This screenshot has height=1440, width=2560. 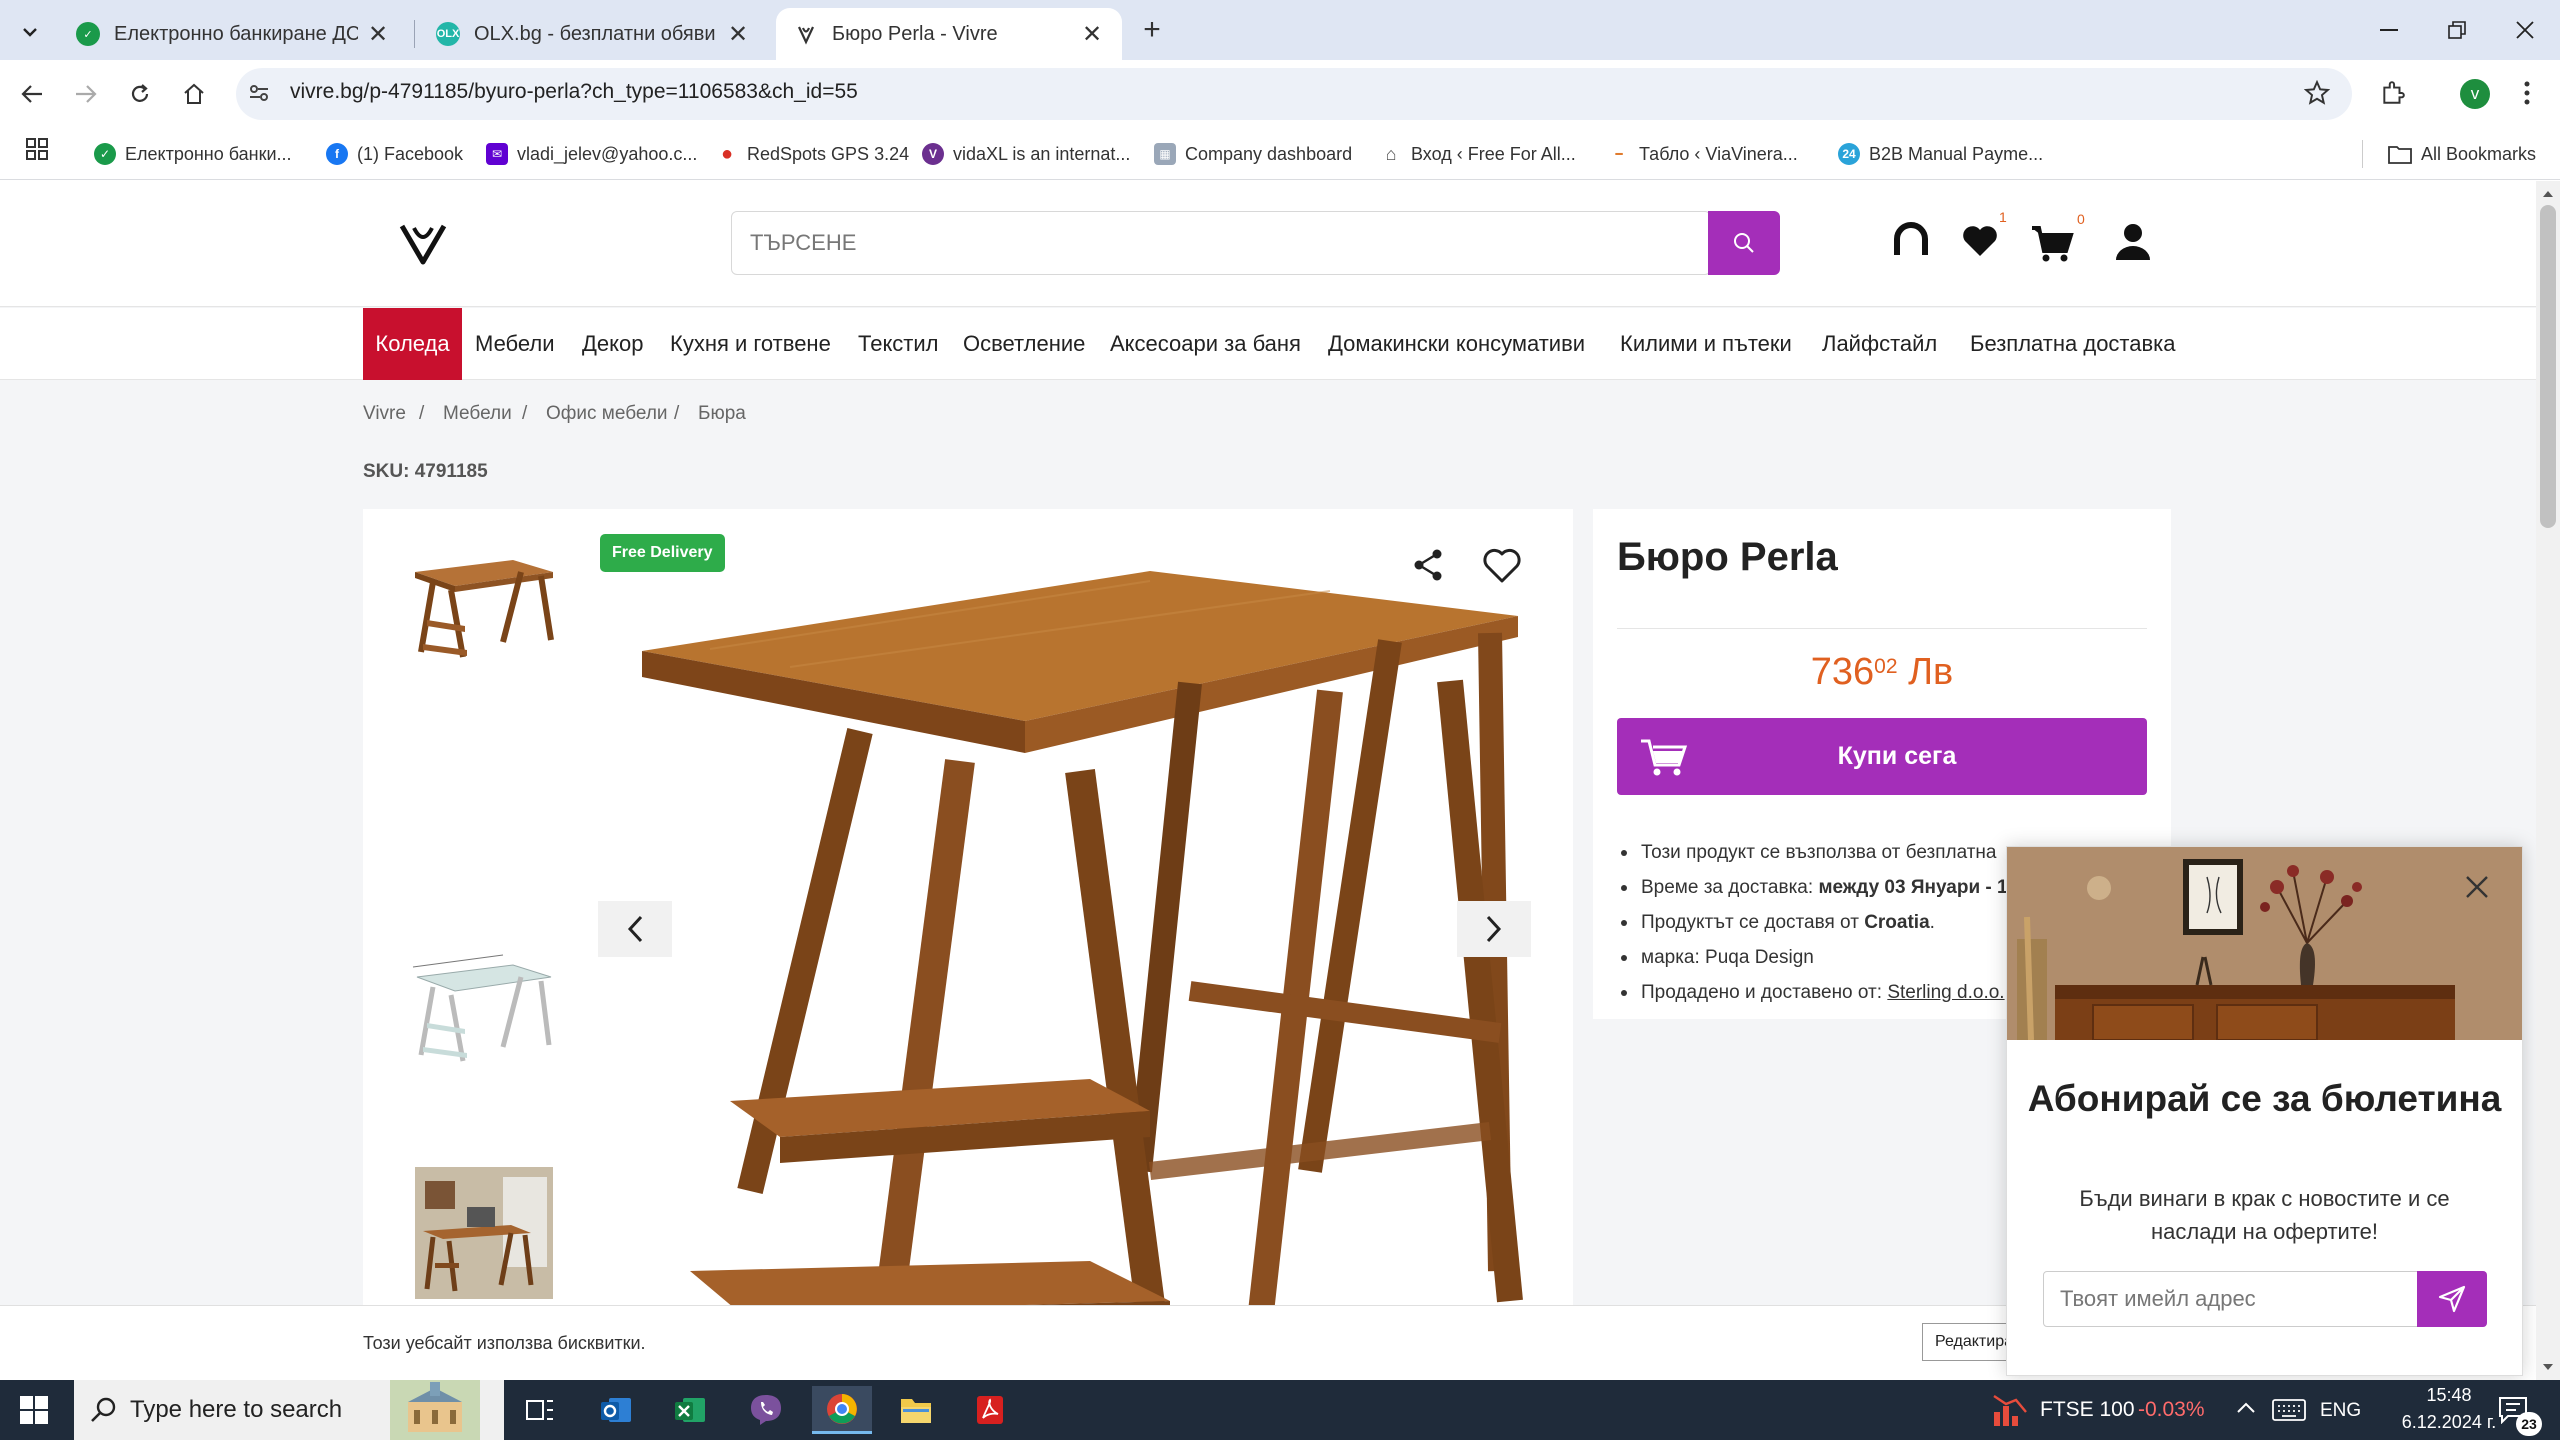 I want to click on category-christmas: Коледа, so click(x=412, y=344).